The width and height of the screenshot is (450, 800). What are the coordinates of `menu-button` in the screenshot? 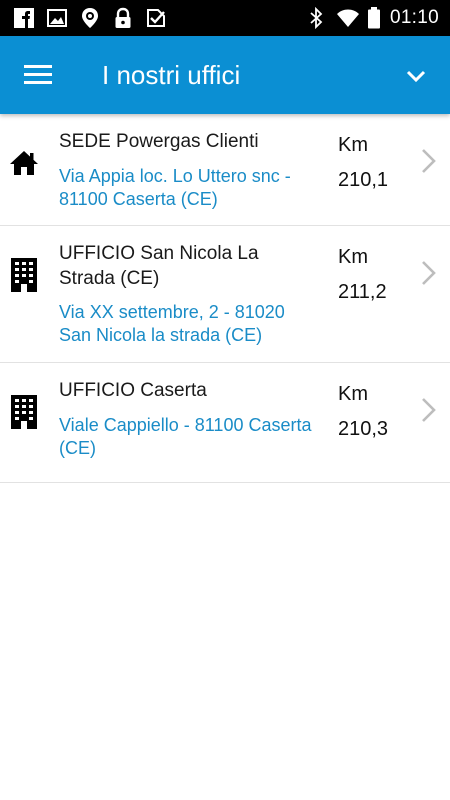 It's located at (39, 75).